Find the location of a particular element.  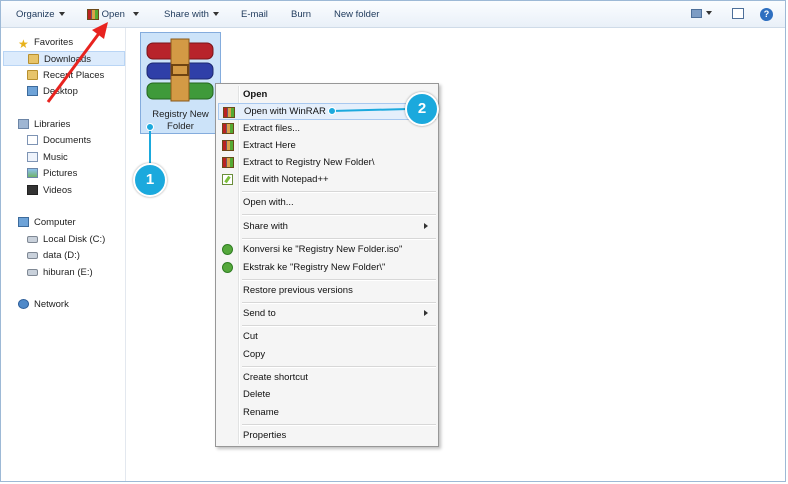

organize-button: Organize is located at coordinates (40, 15).